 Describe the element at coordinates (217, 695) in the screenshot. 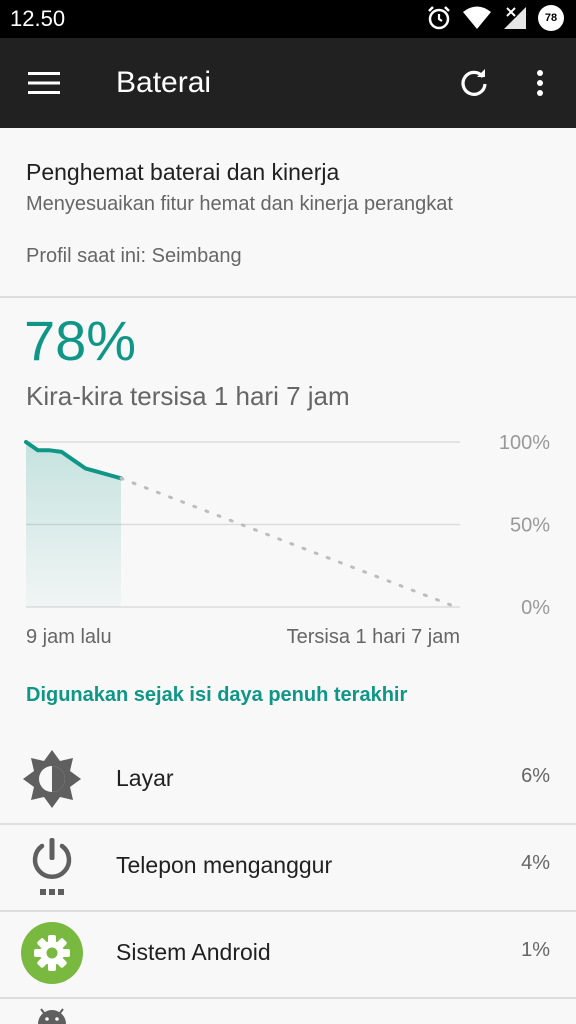

I see `usage-section-header: Digunakan sejak isi daya penuh terakhir` at that location.